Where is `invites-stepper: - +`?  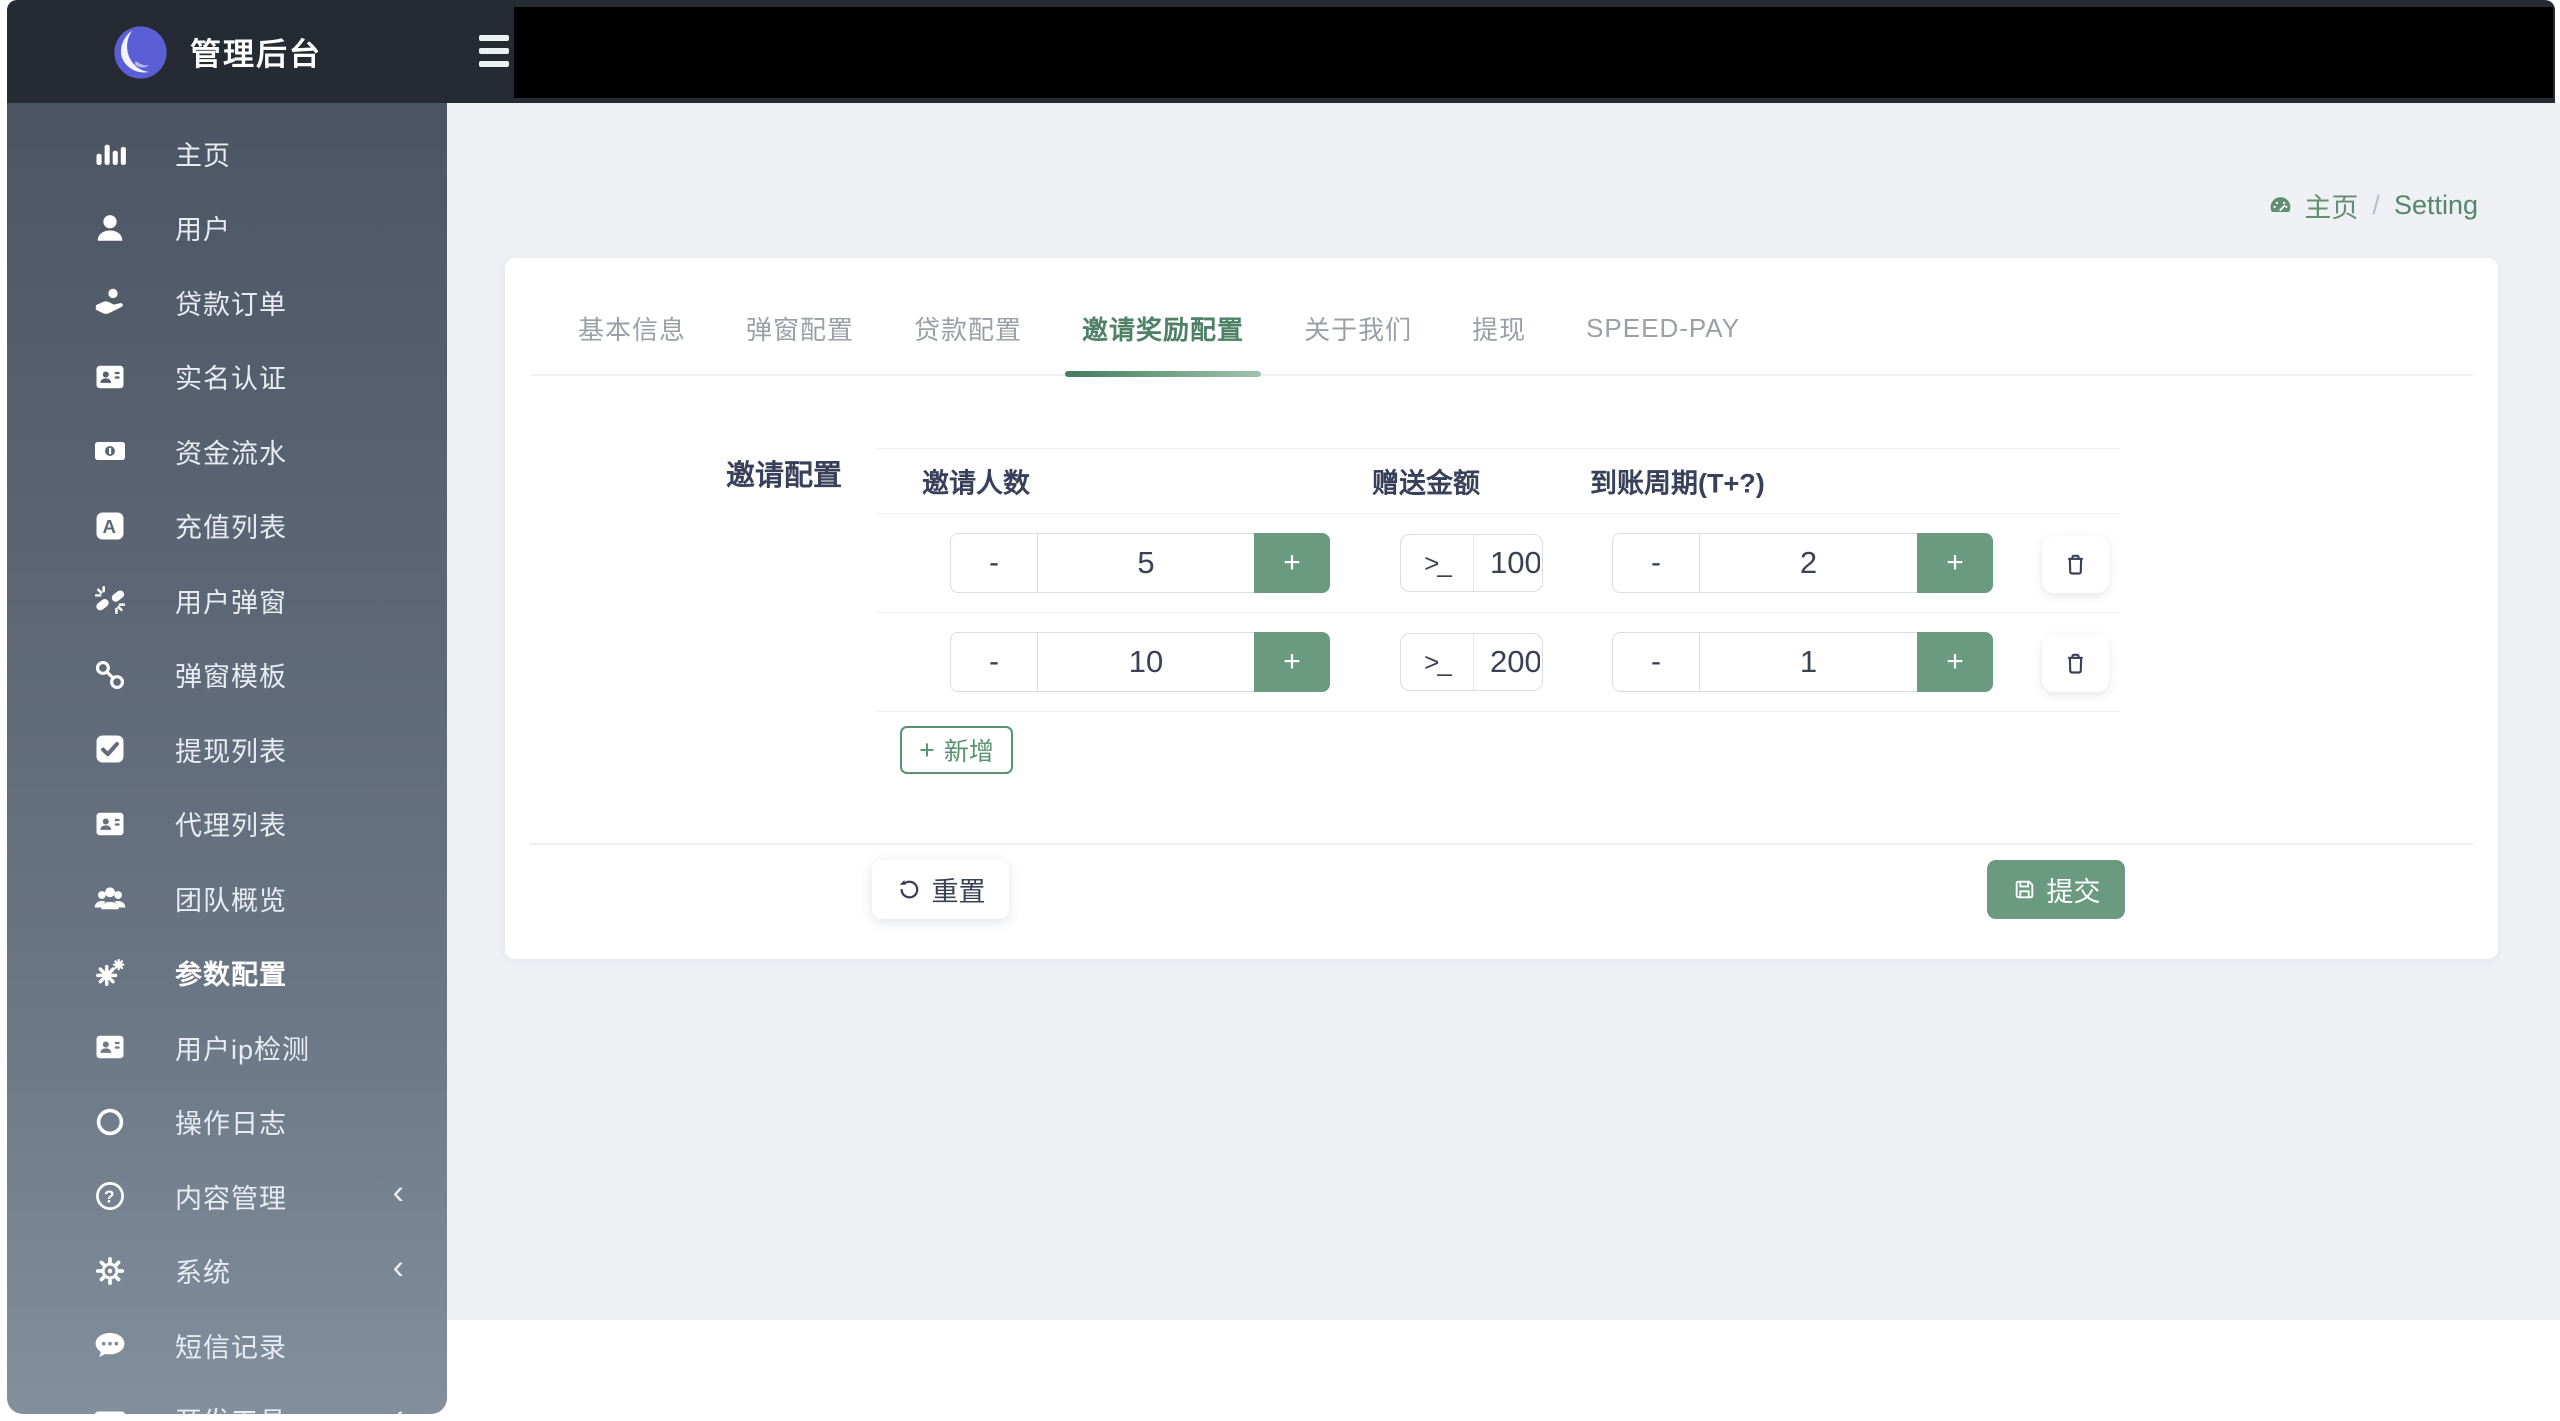
invites-stepper: - + is located at coordinates (1140, 563).